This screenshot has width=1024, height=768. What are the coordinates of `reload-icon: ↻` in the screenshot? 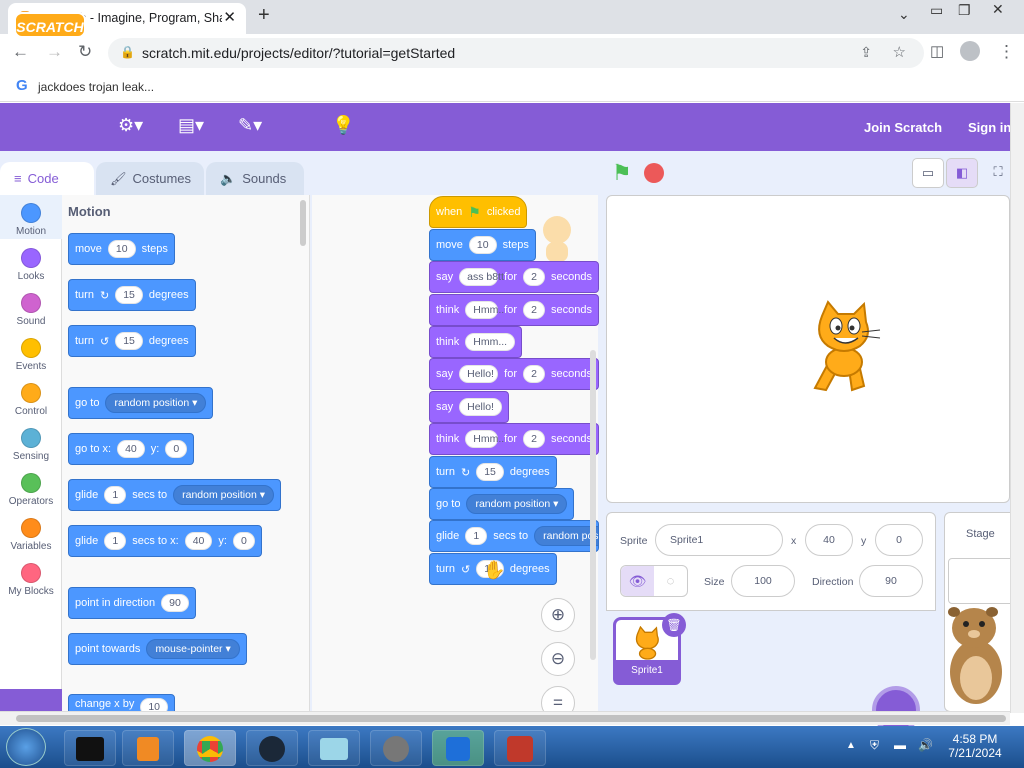 It's located at (85, 52).